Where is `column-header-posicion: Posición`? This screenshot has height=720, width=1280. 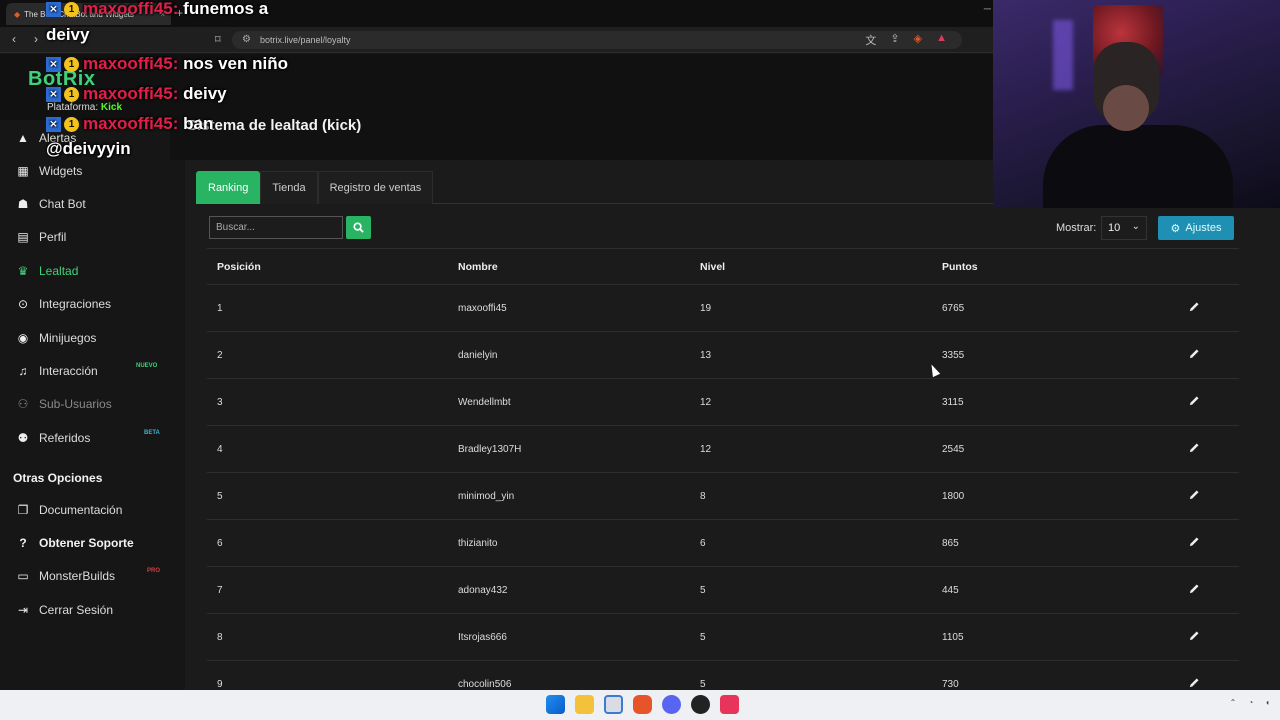 column-header-posicion: Posición is located at coordinates (239, 267).